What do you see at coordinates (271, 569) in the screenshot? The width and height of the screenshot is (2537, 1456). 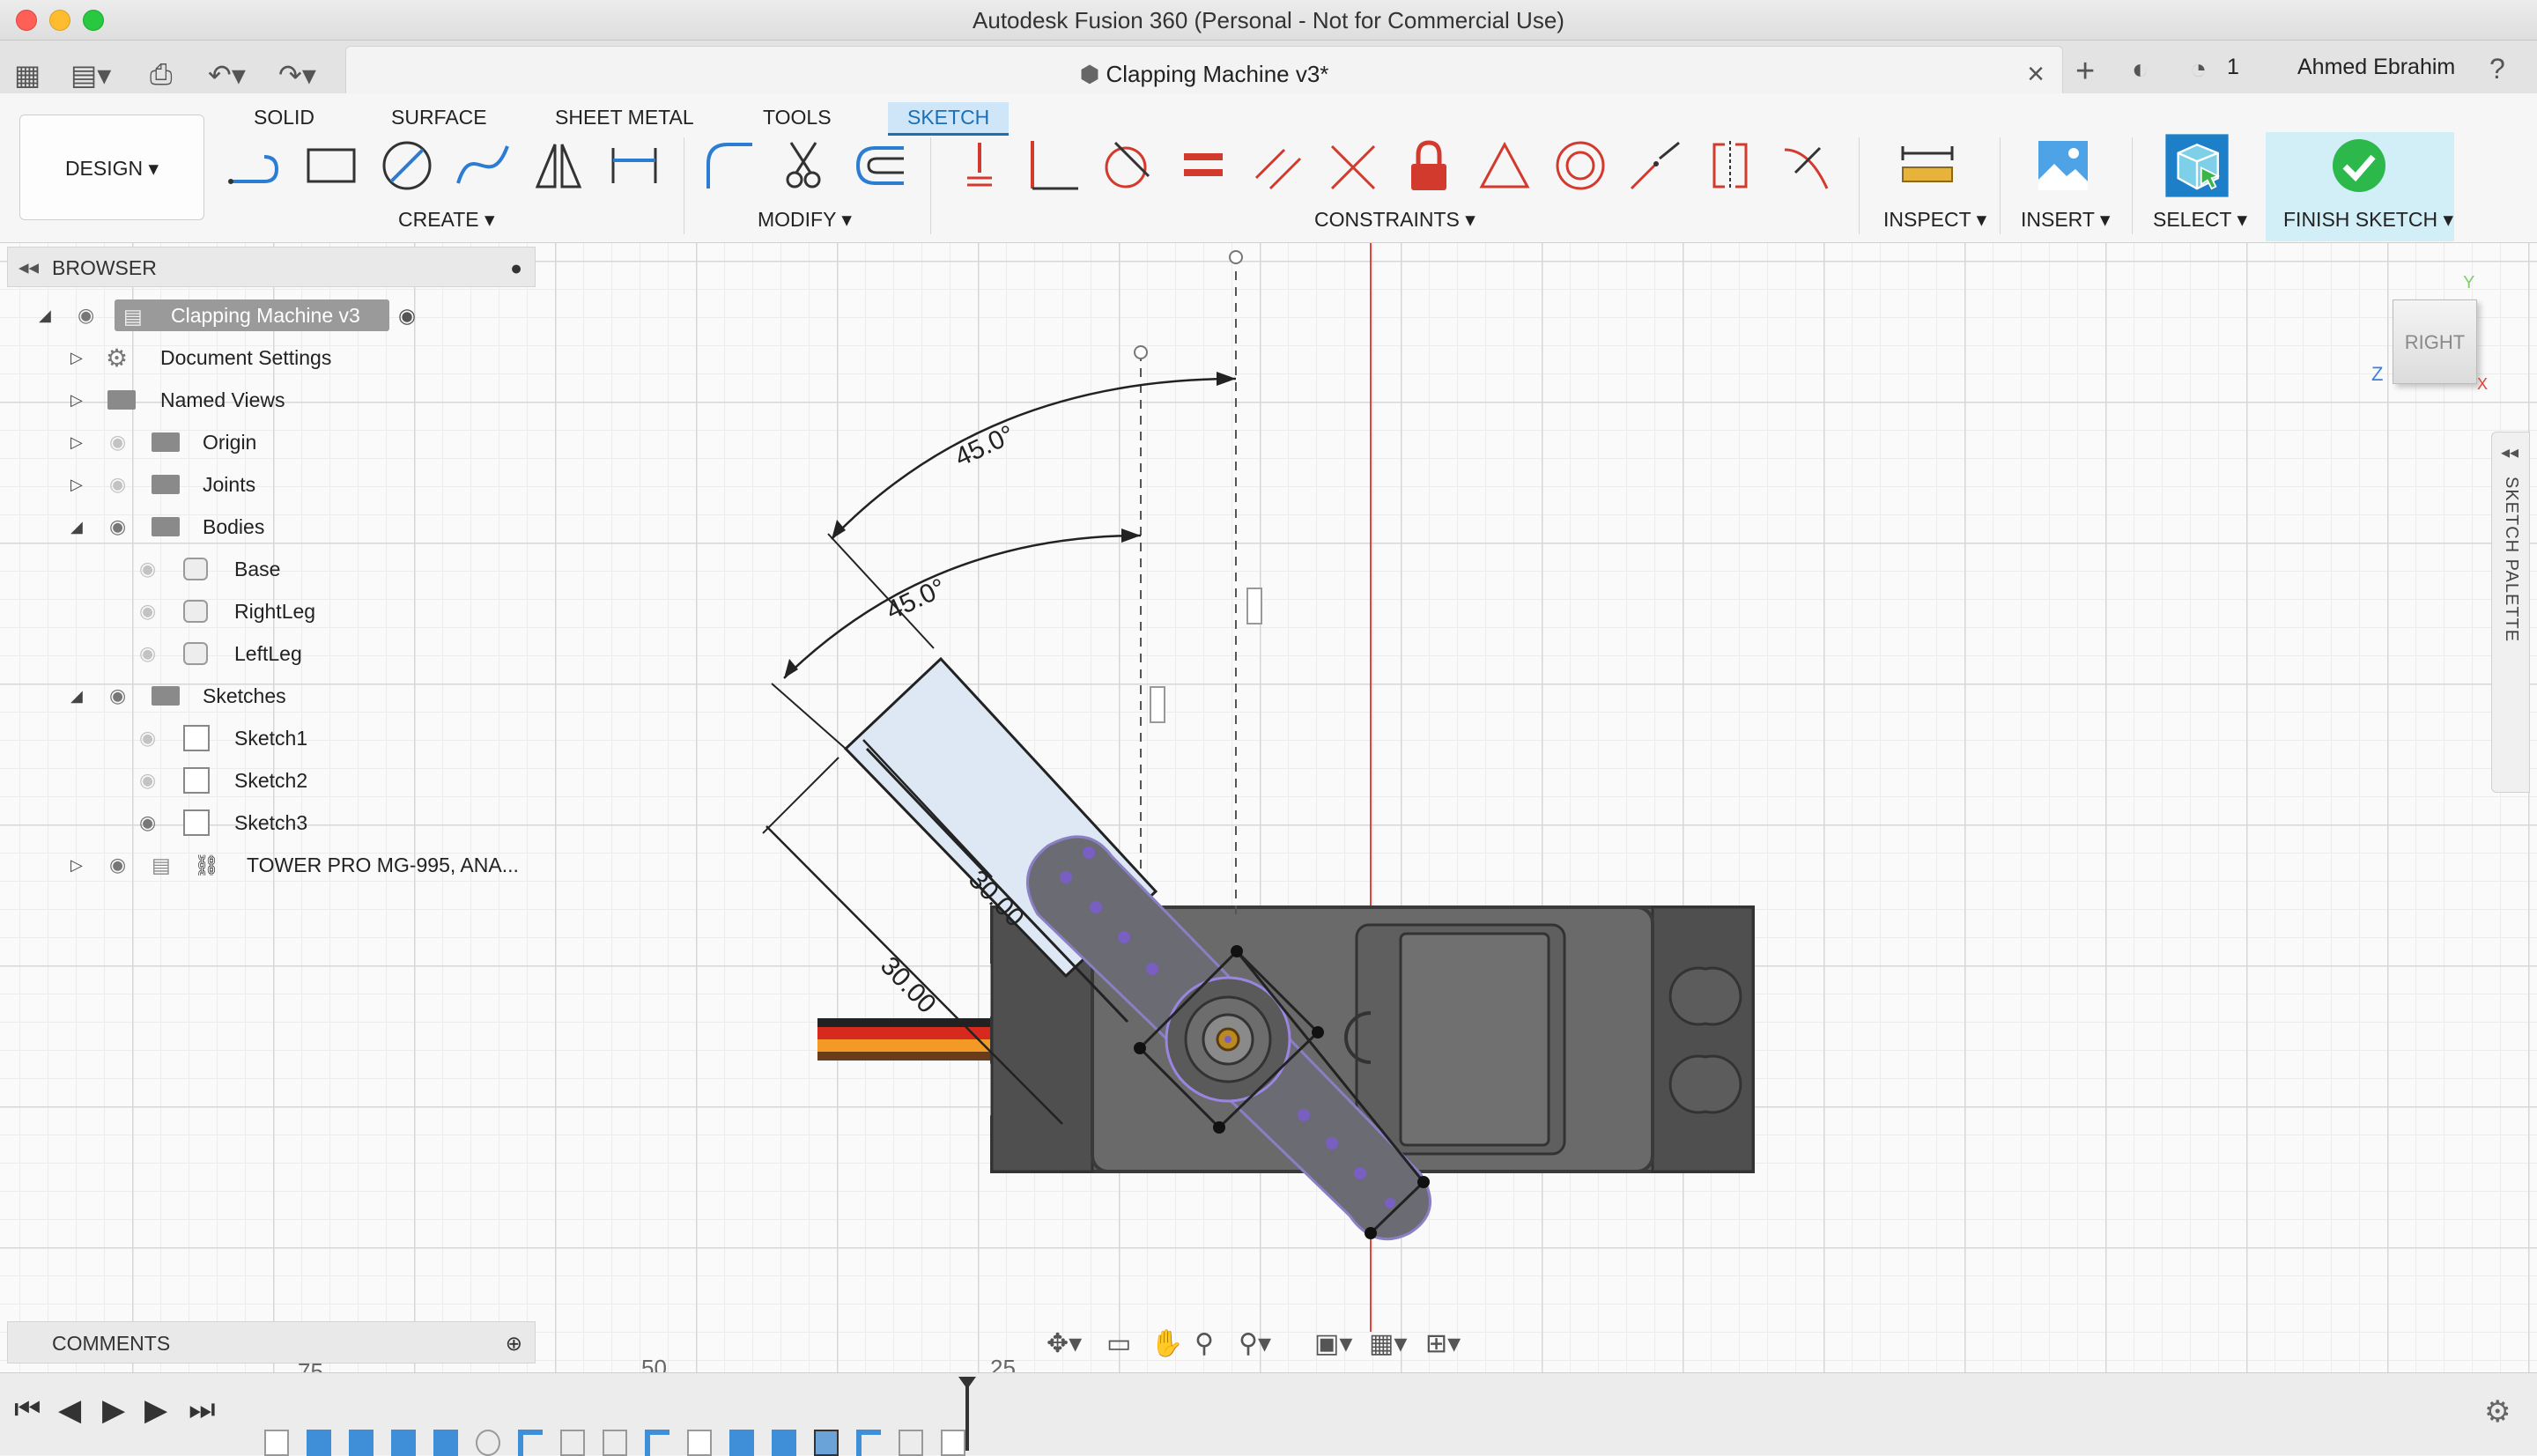 I see `tree-item-base: ◉ Base` at bounding box center [271, 569].